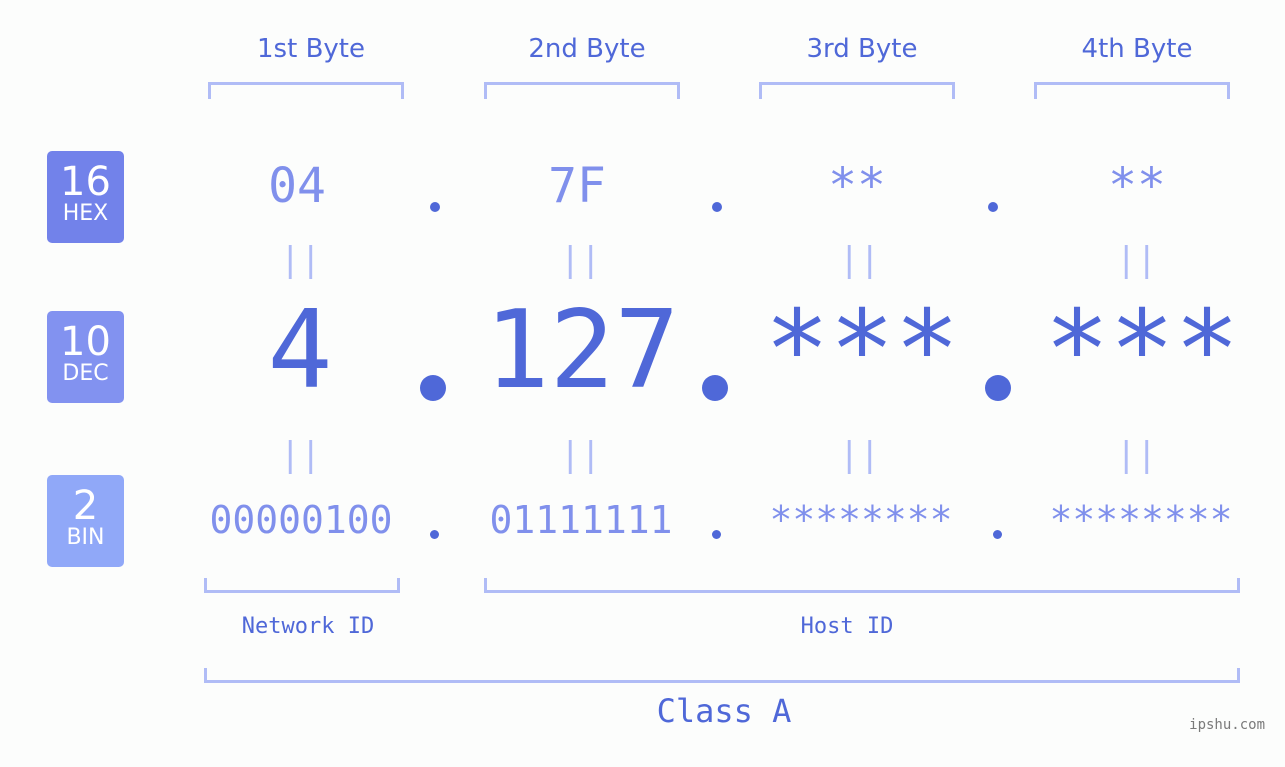  Describe the element at coordinates (724, 711) in the screenshot. I see `class-label: Class A` at that location.